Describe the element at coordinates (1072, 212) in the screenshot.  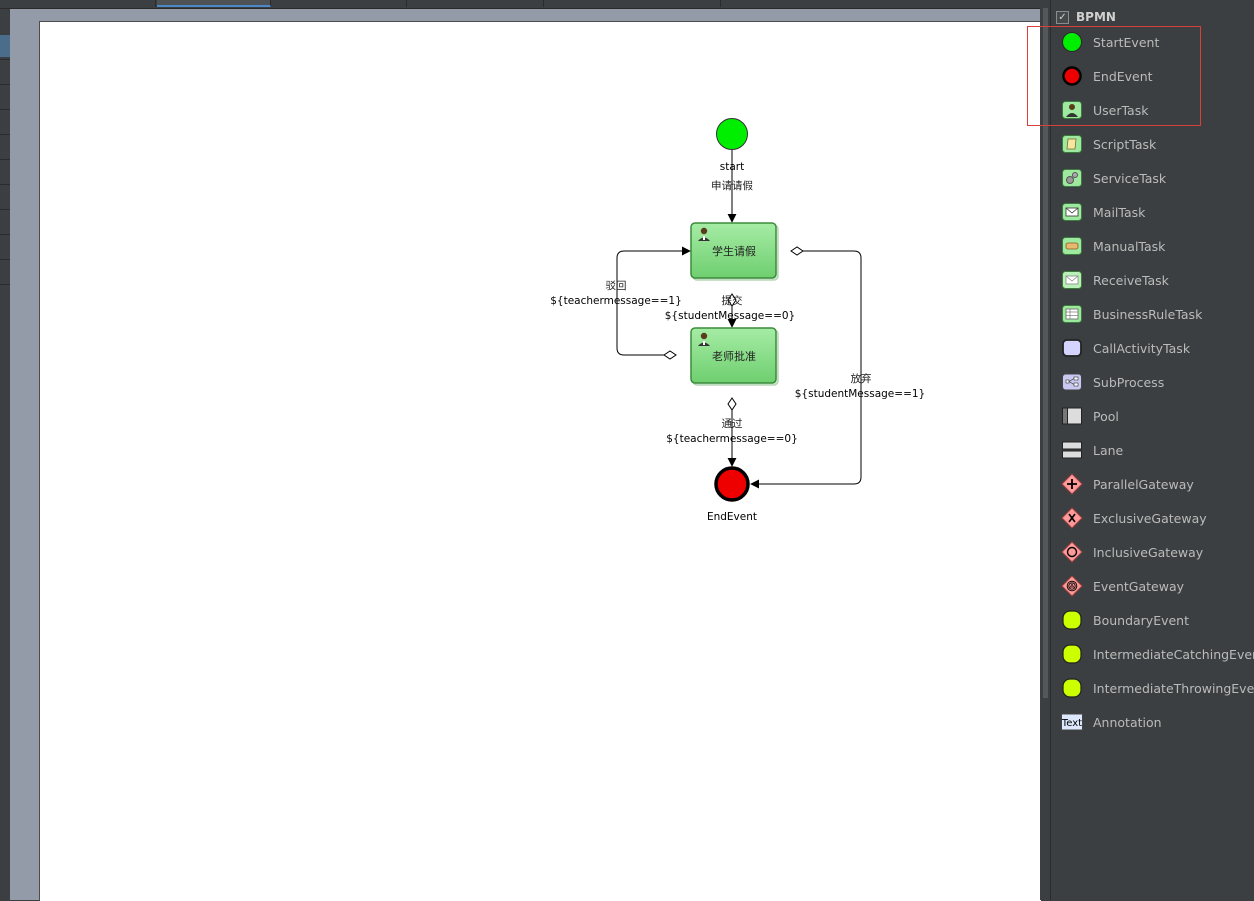
I see `mail-task-icon` at that location.